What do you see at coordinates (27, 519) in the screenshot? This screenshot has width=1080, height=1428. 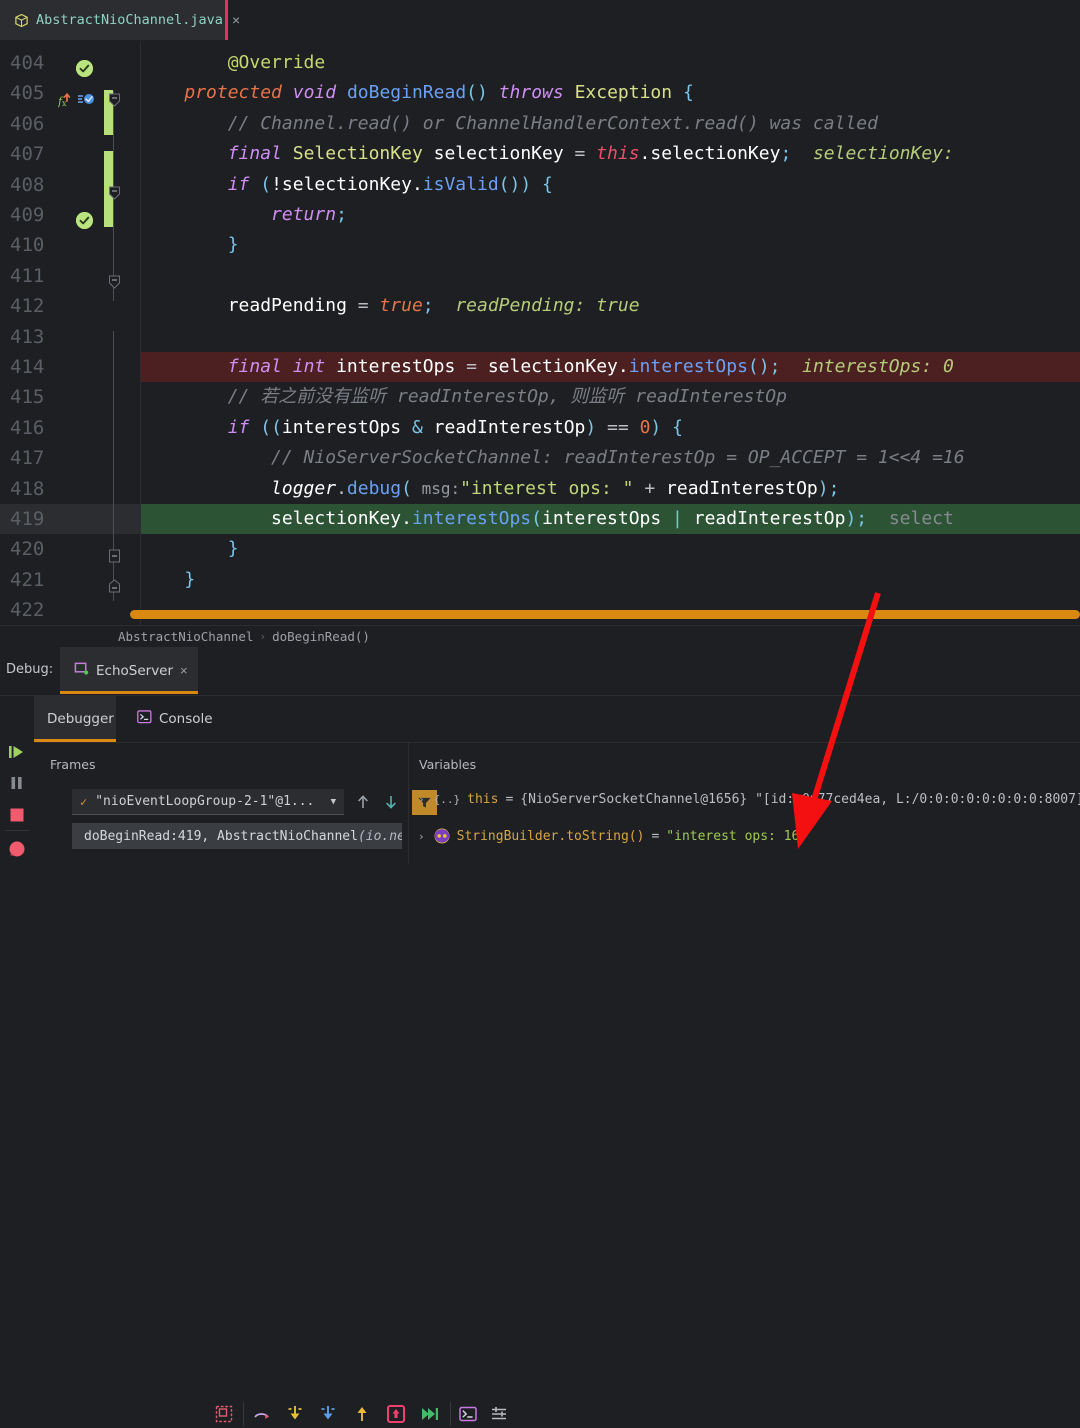 I see `line-number: 419` at bounding box center [27, 519].